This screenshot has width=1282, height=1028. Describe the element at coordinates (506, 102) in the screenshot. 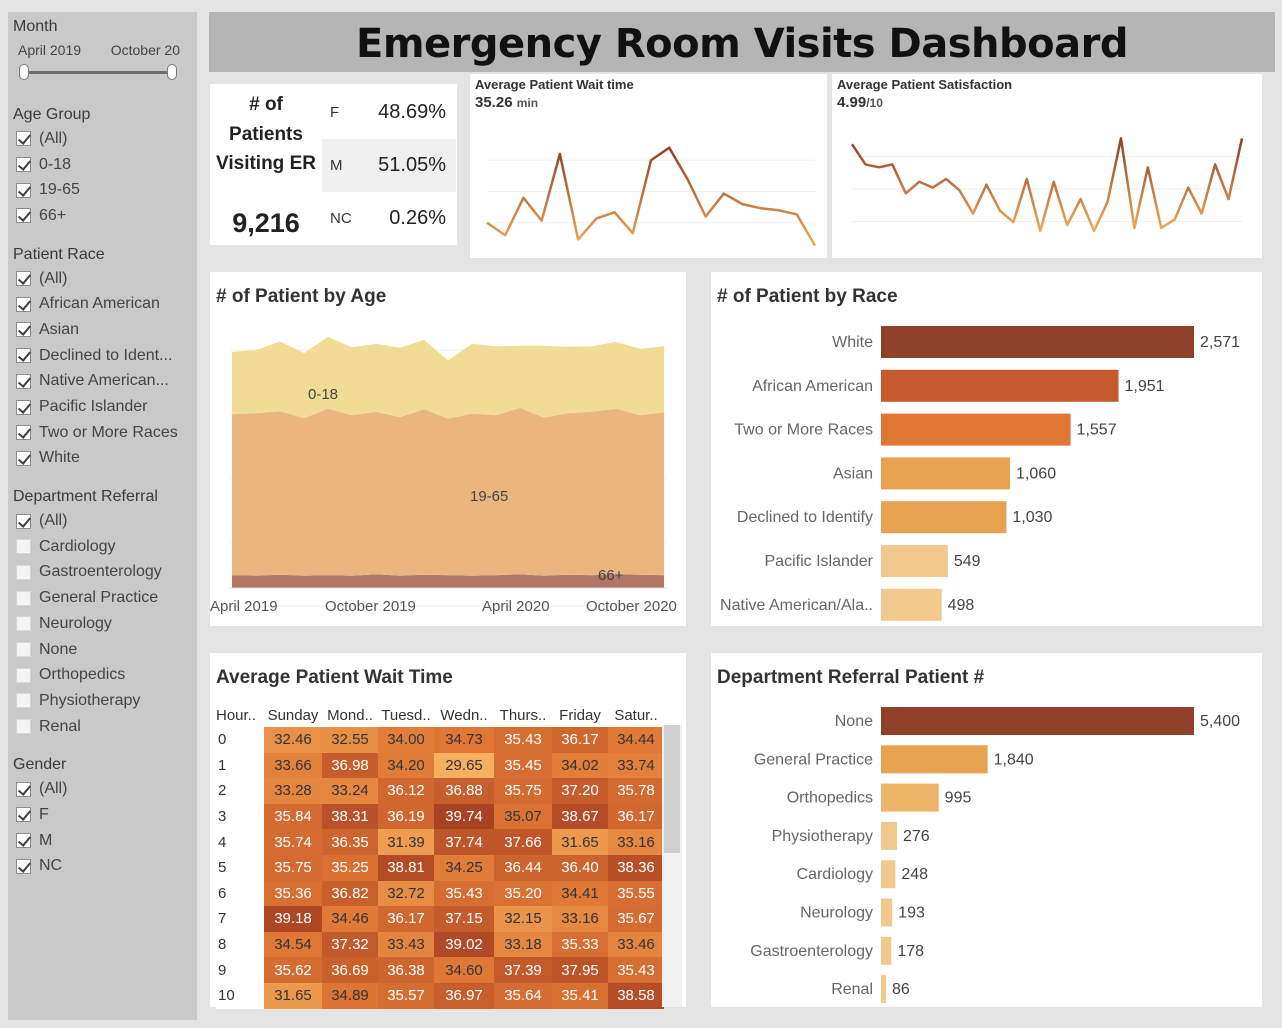

I see `wait-spark-value: 35.26 min` at that location.